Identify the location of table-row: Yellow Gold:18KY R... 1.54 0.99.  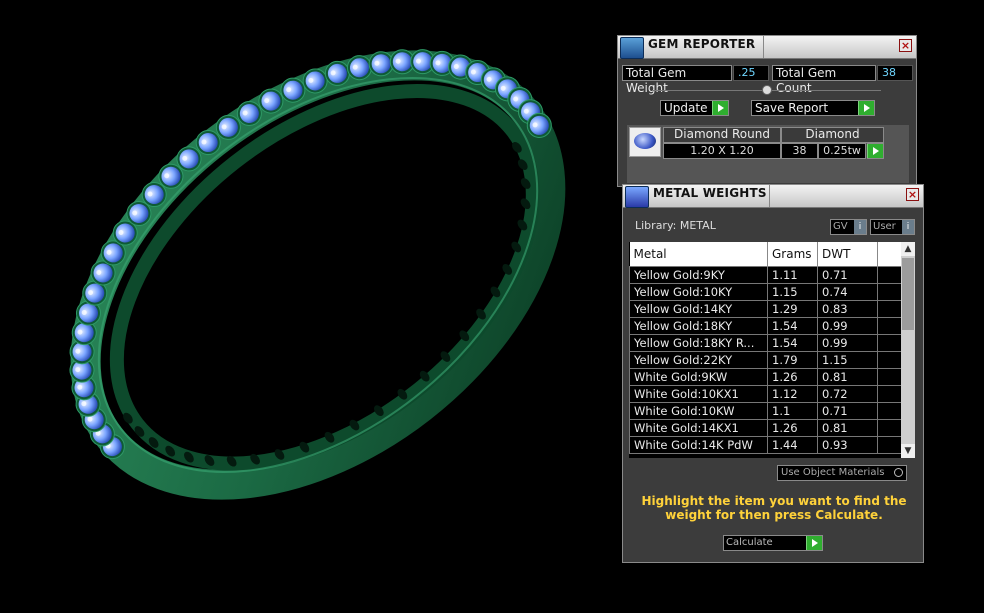
(765, 343).